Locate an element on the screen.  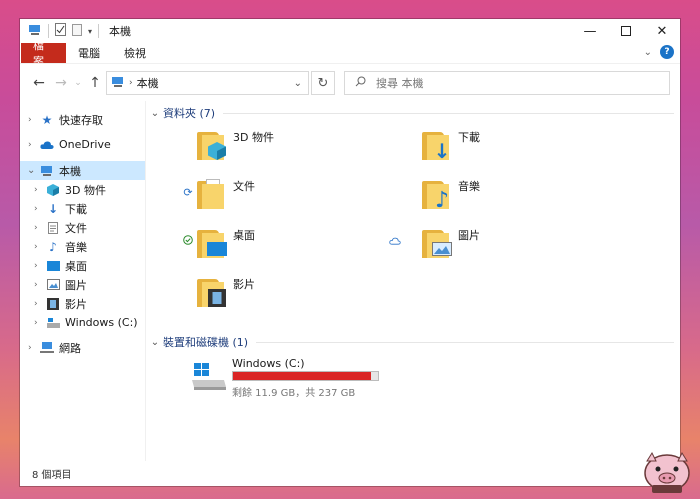
sidebar-item-label: 圖片 is located at coordinates (76, 285).